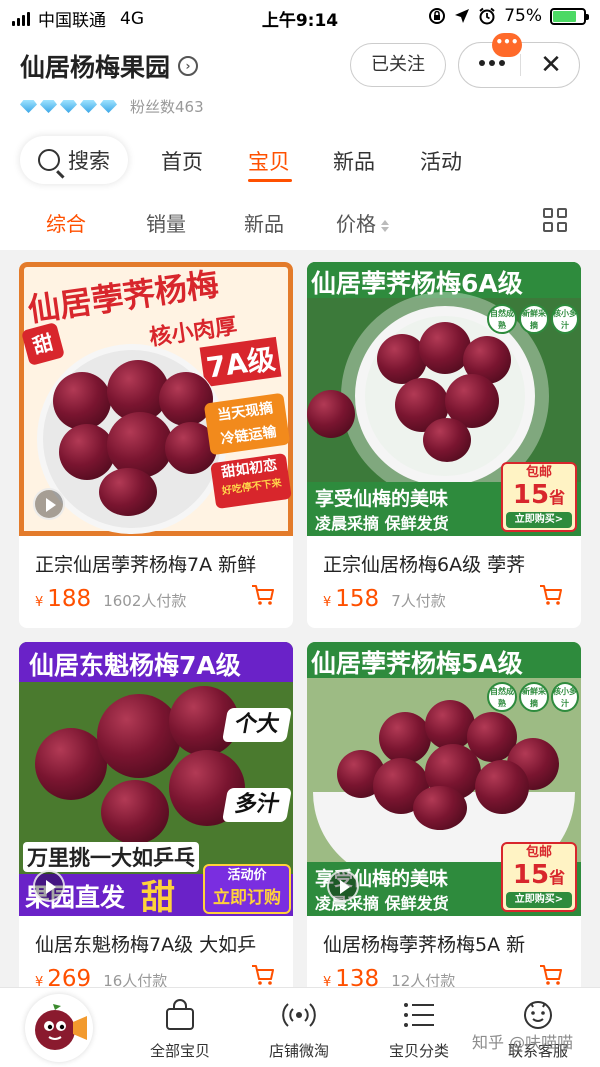  What do you see at coordinates (179, 1051) in the screenshot?
I see `tab-label: 全部宝贝` at bounding box center [179, 1051].